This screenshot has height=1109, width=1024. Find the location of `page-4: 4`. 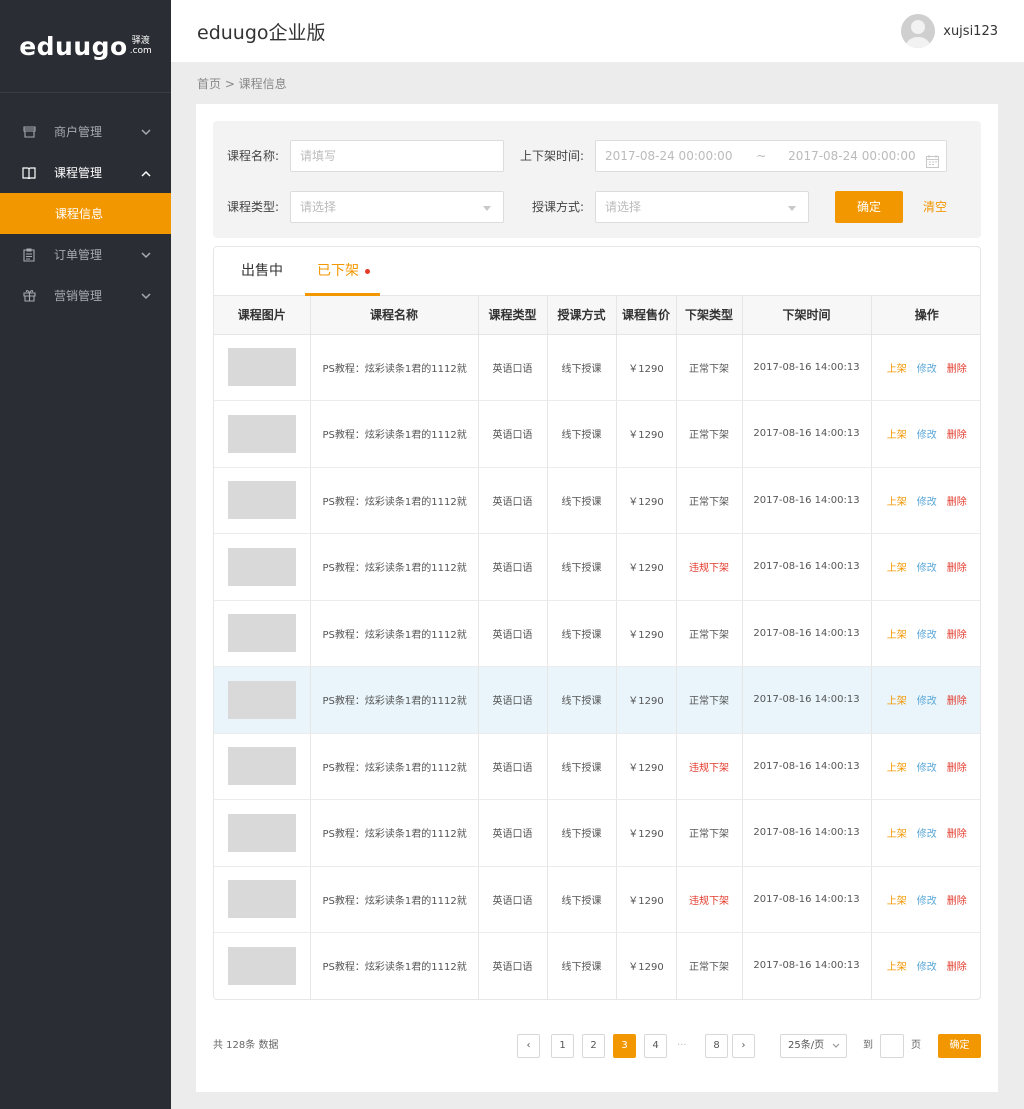

page-4: 4 is located at coordinates (655, 1046).